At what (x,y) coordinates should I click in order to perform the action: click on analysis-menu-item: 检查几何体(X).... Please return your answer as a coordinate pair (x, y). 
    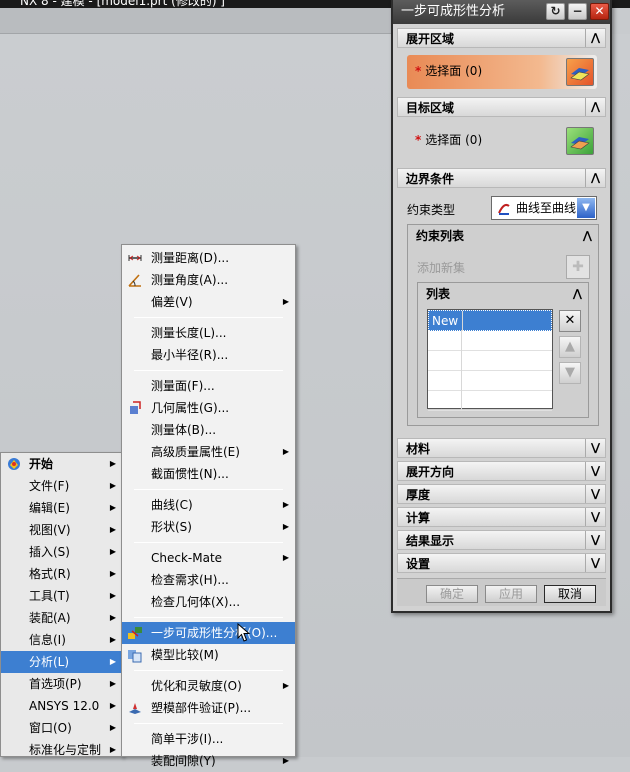
    Looking at the image, I should click on (208, 602).